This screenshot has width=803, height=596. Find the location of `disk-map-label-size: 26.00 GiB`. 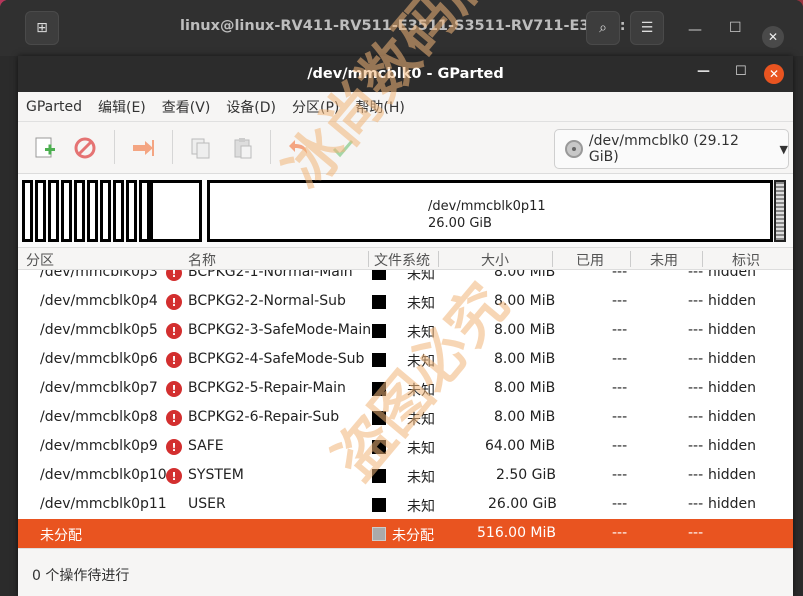

disk-map-label-size: 26.00 GiB is located at coordinates (460, 223).